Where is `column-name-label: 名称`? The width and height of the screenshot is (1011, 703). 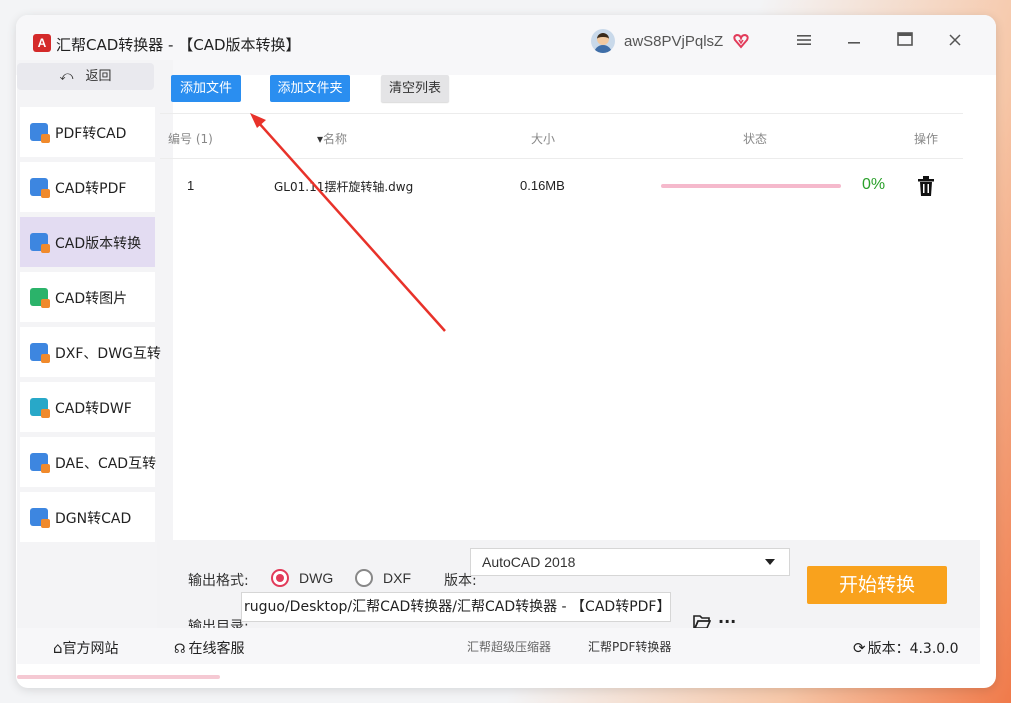 column-name-label: 名称 is located at coordinates (335, 139).